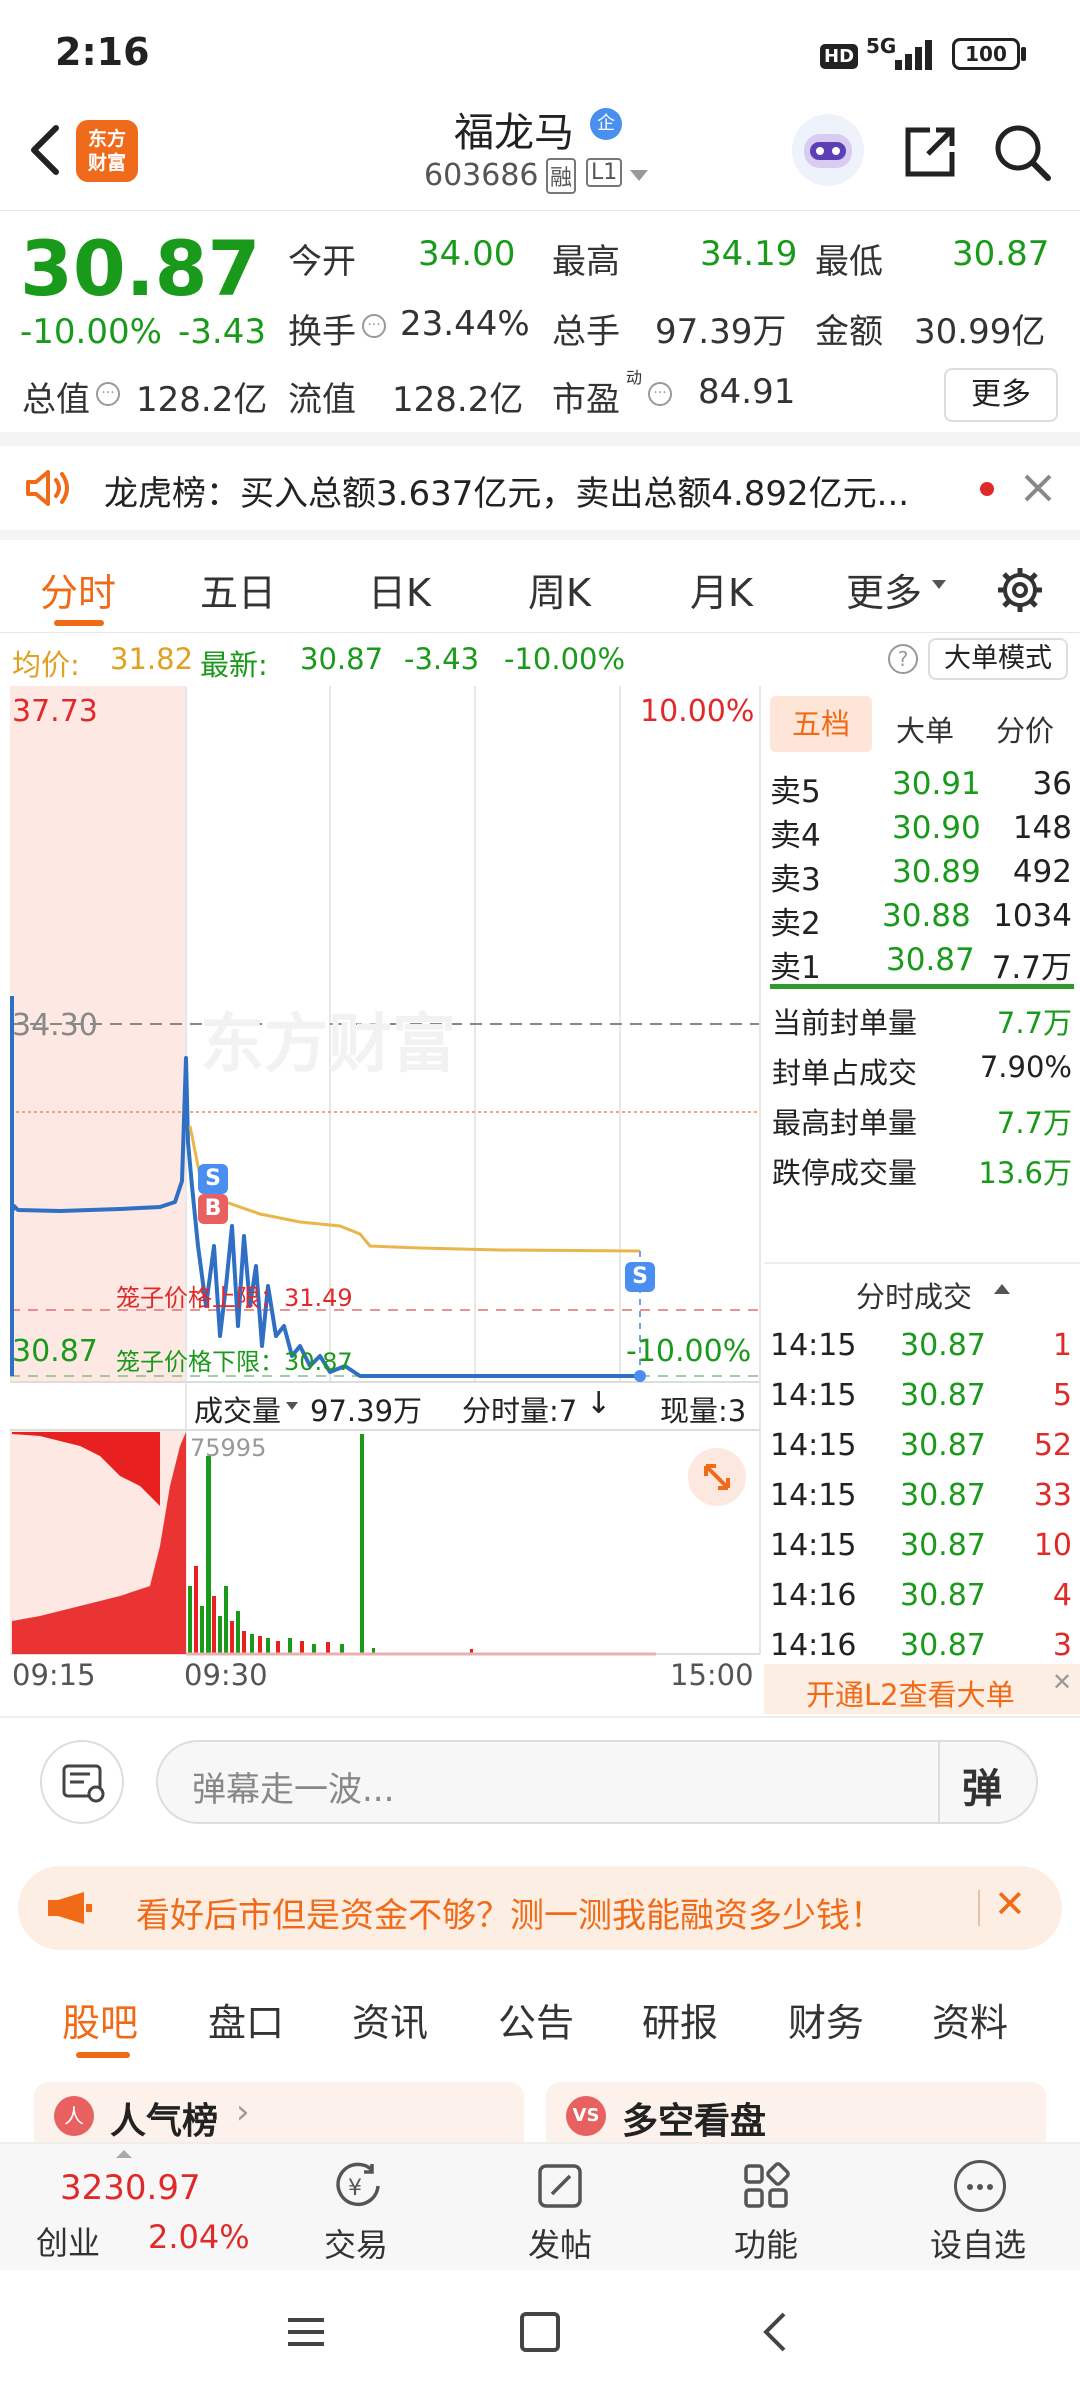 Image resolution: width=1080 pixels, height=2400 pixels. Describe the element at coordinates (660, 394) in the screenshot. I see `pe-info-icon: ···` at that location.